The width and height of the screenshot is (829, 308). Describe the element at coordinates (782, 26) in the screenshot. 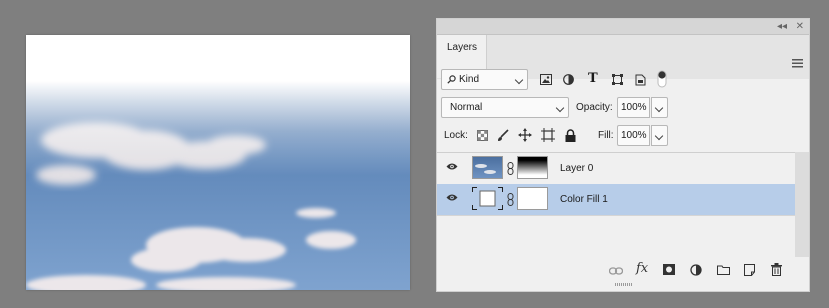

I see `collapse-panel-icon: ◂◂` at that location.